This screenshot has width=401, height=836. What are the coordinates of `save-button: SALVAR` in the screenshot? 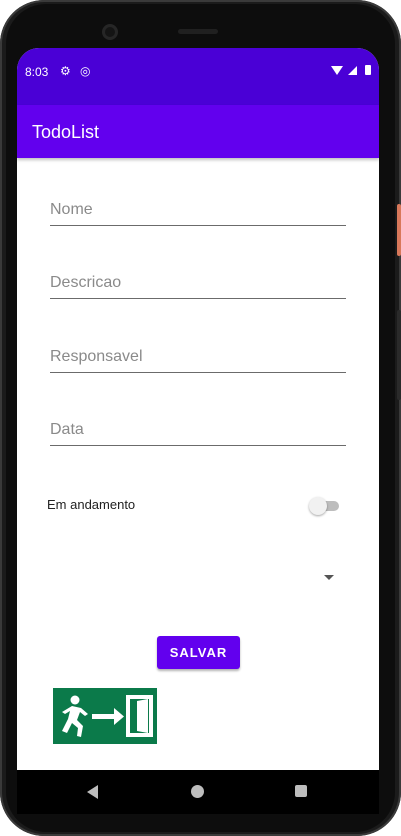 It's located at (198, 652).